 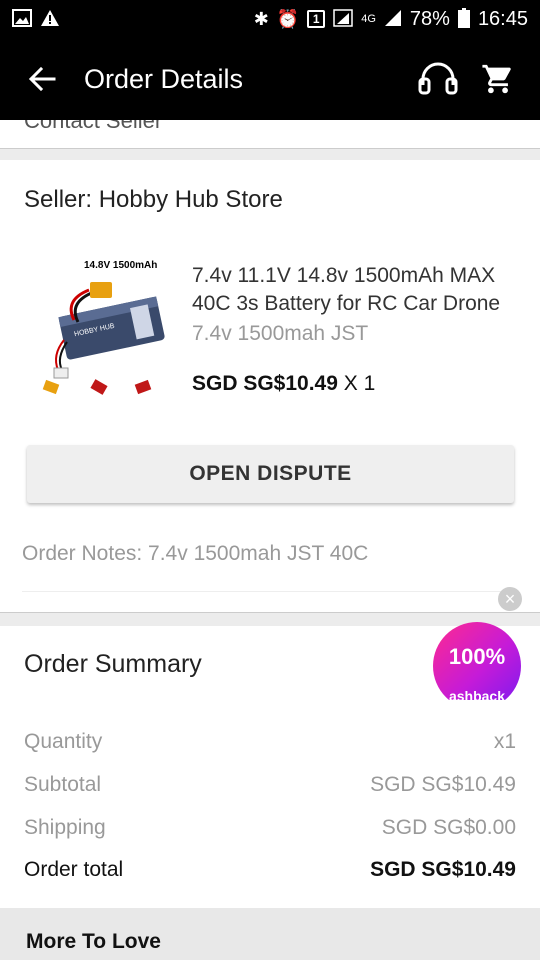 What do you see at coordinates (74, 869) in the screenshot?
I see `summary-label: Order total` at bounding box center [74, 869].